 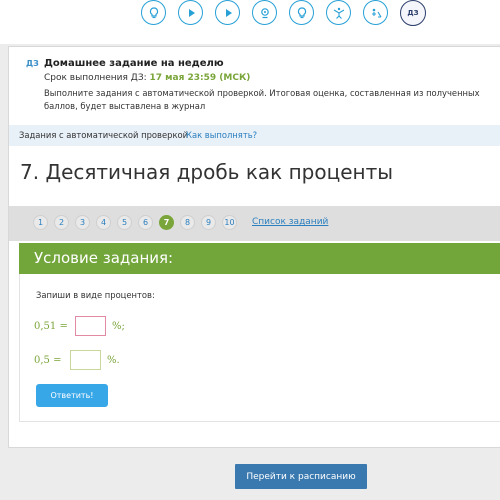 I want to click on task-list-link: Список заданий, so click(x=290, y=222).